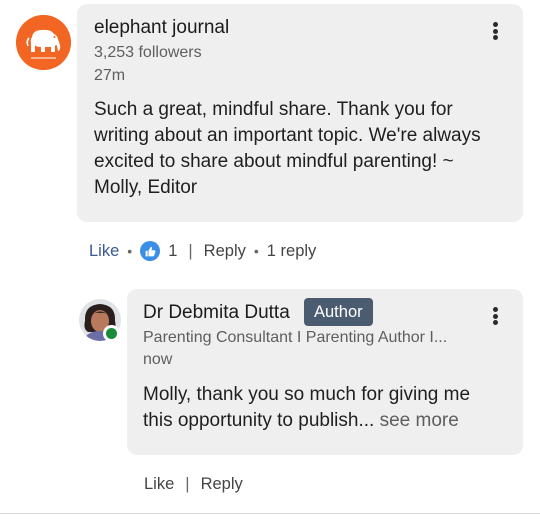 The image size is (540, 519). What do you see at coordinates (172, 251) in the screenshot?
I see `reaction-count: 1` at bounding box center [172, 251].